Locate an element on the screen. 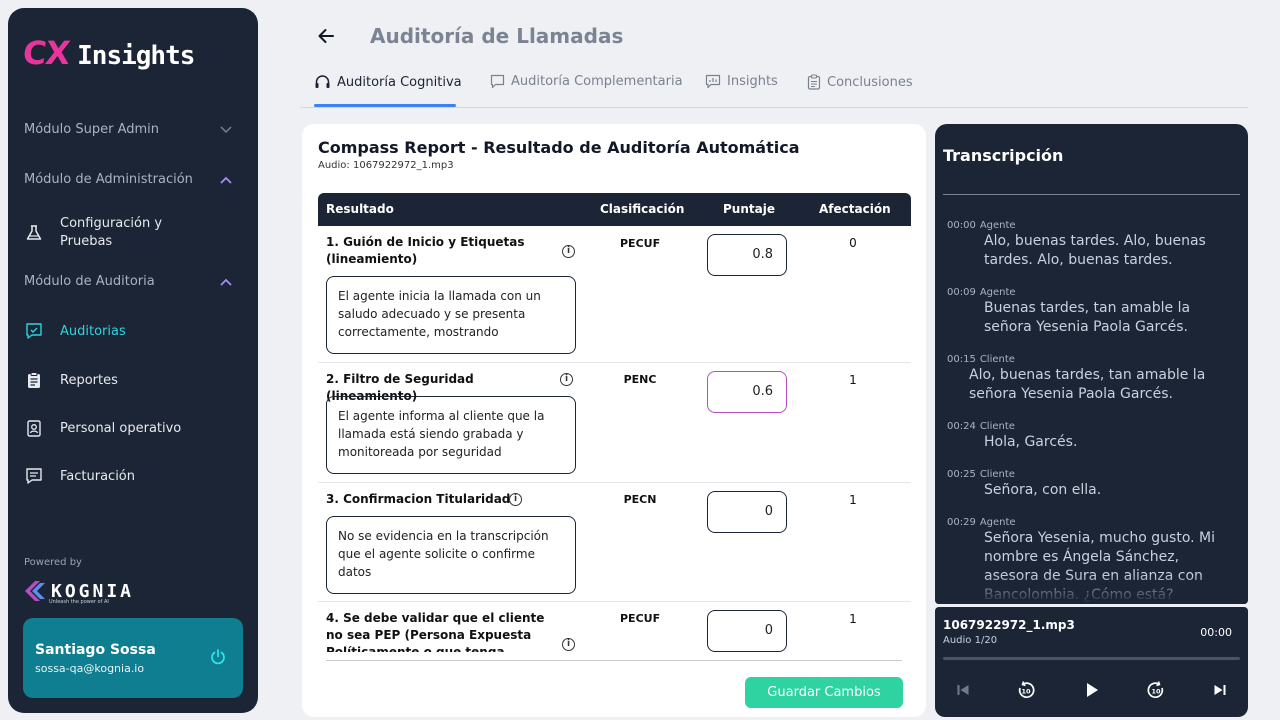 The height and width of the screenshot is (720, 1280). section-label: Módulo Super Admin is located at coordinates (92, 129).